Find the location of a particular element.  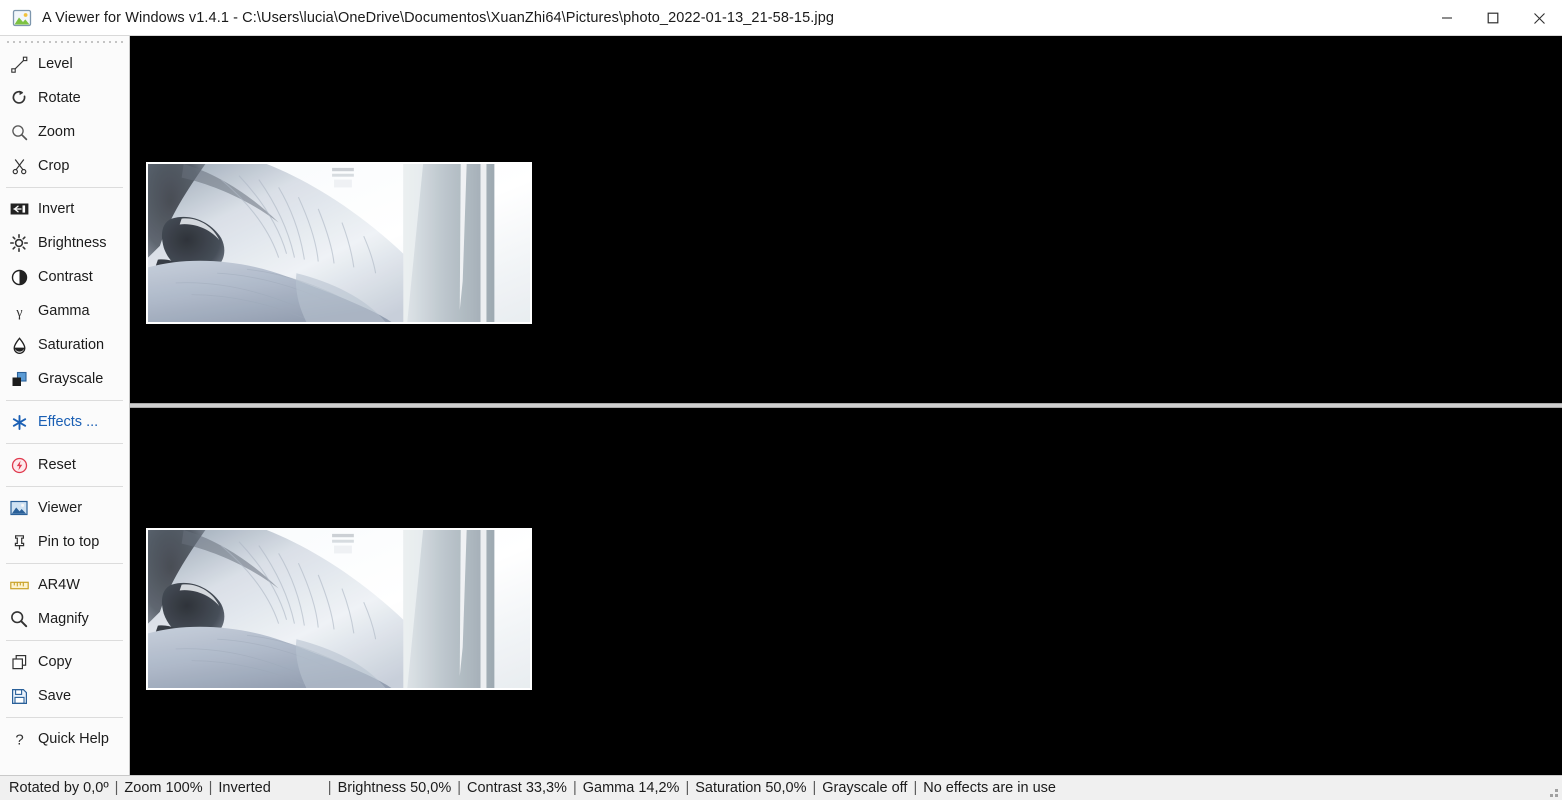

sidebar-item-label: Invert is located at coordinates (56, 208).